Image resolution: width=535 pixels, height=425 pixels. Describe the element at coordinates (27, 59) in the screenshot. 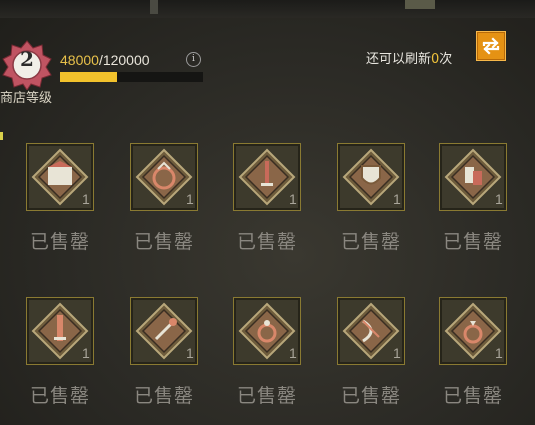

I see `shop-level-number: 2` at that location.